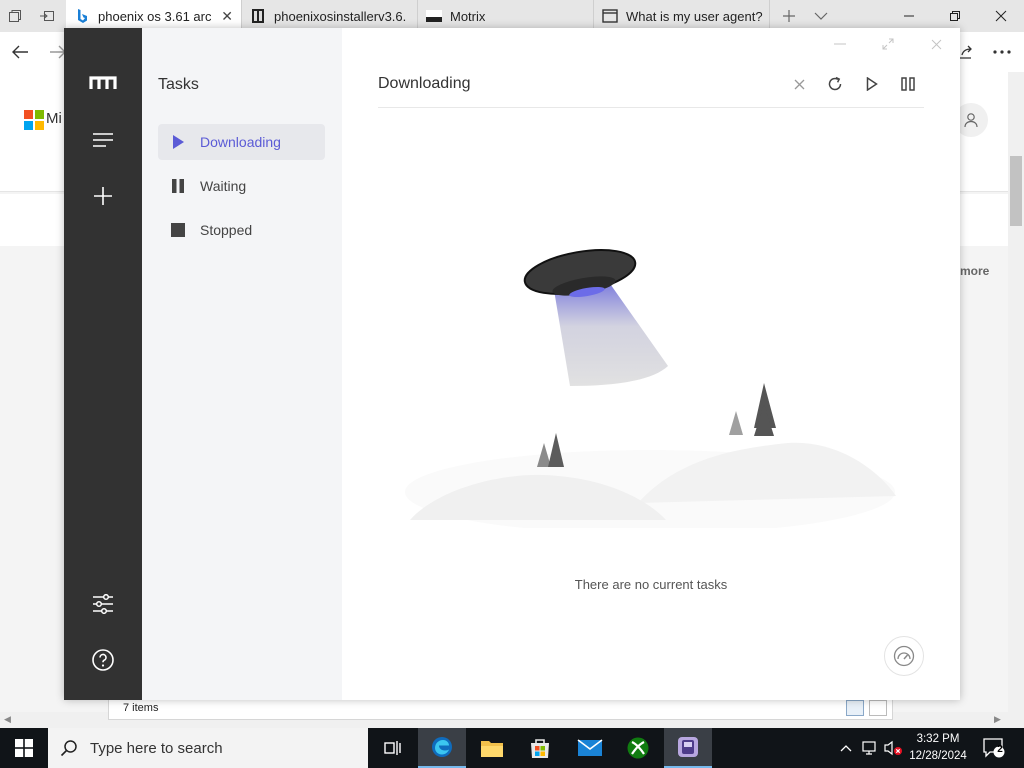 This screenshot has height=768, width=1024. I want to click on speedometer-button, so click(904, 656).